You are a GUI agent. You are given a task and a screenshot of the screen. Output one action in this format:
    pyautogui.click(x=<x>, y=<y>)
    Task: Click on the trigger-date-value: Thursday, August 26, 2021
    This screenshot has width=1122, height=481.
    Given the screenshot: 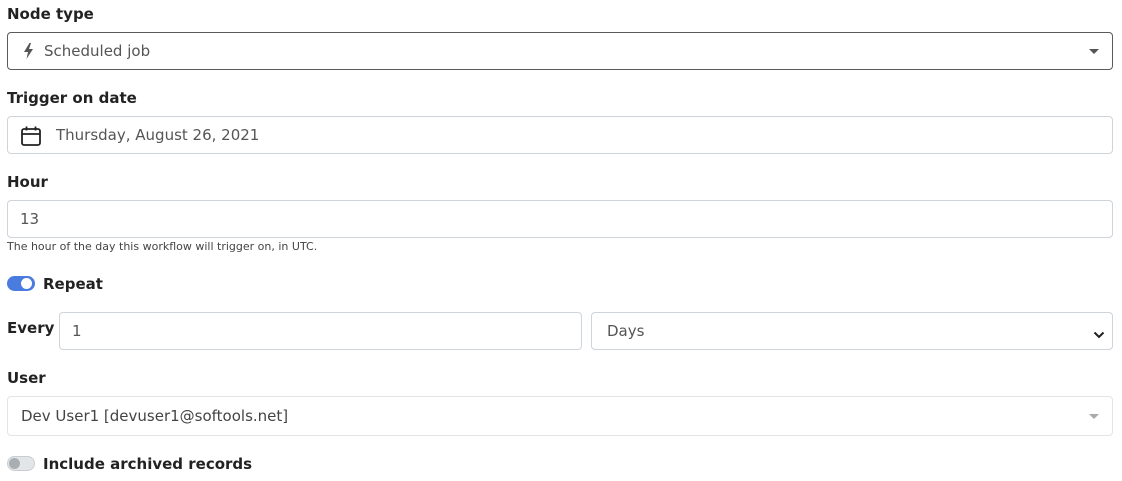 What is the action you would take?
    pyautogui.click(x=158, y=135)
    